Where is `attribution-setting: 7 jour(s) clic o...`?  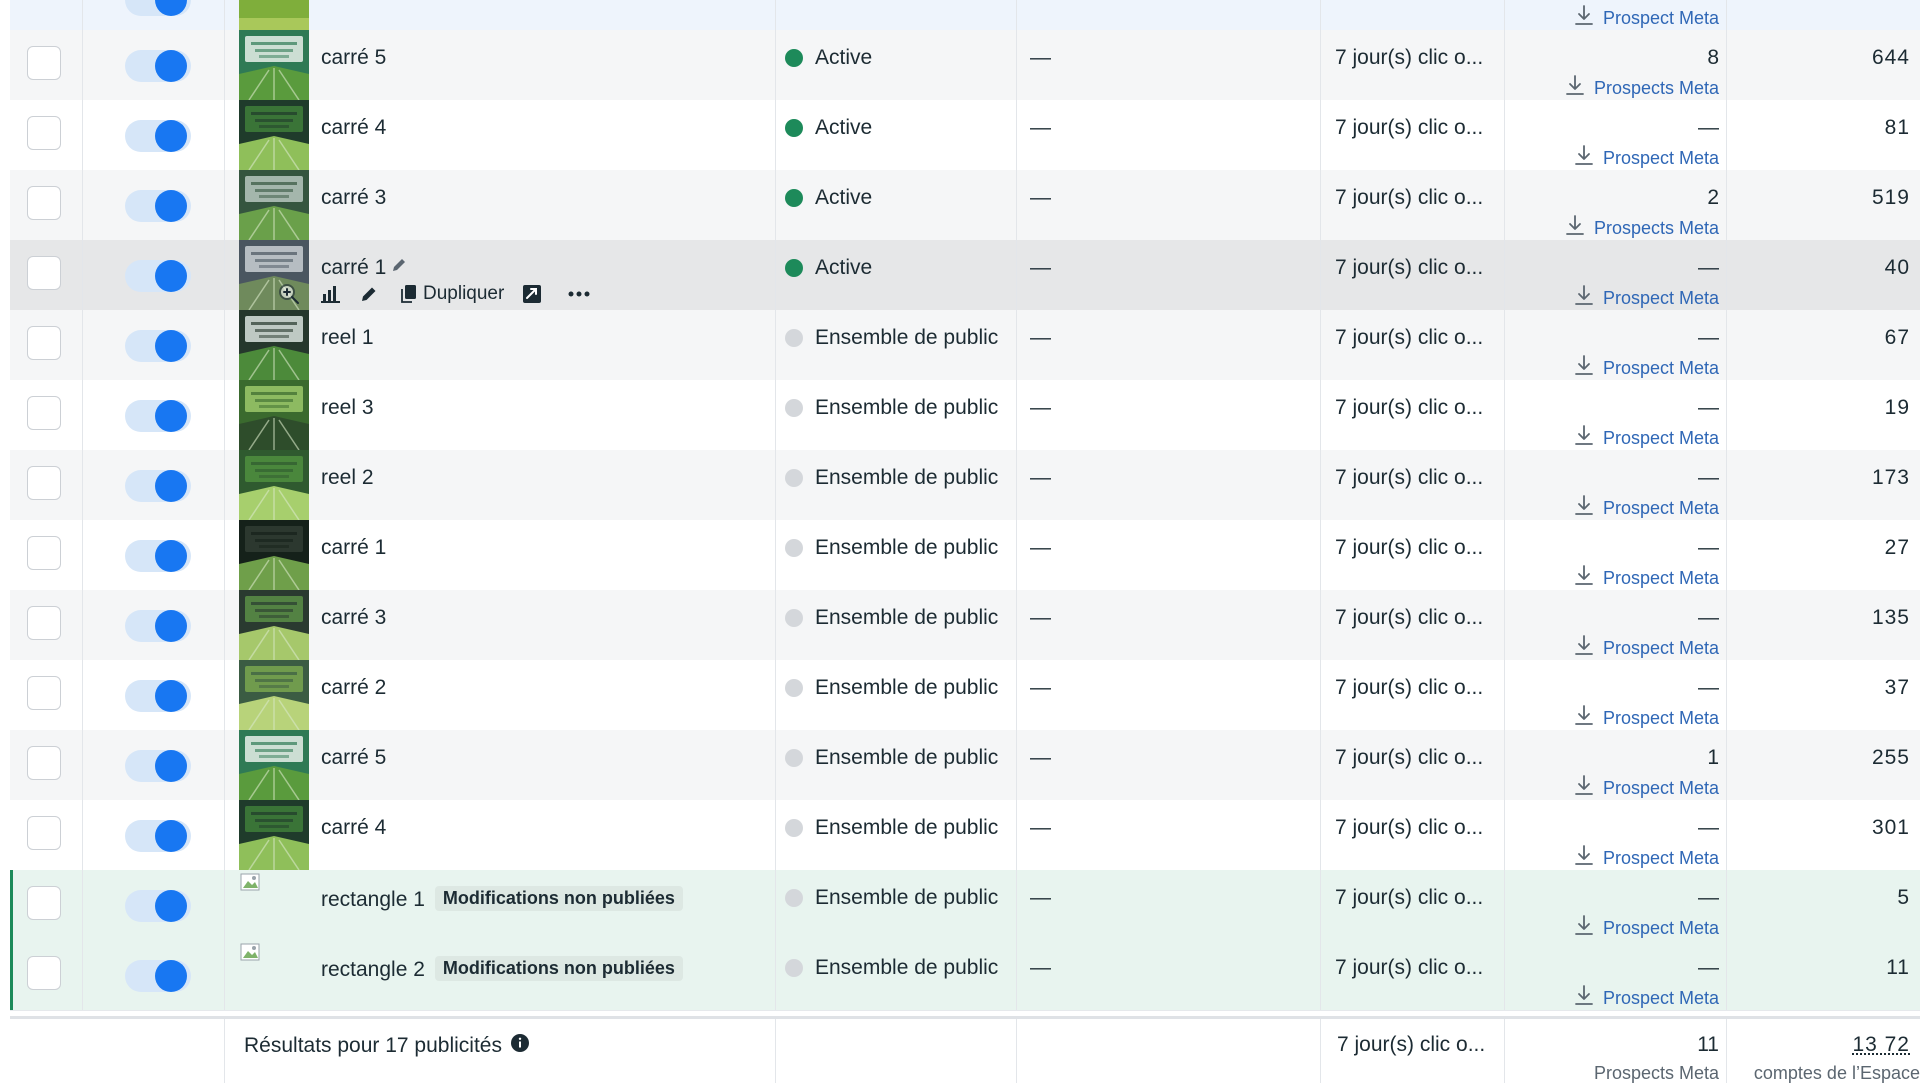 attribution-setting: 7 jour(s) clic o... is located at coordinates (1409, 897).